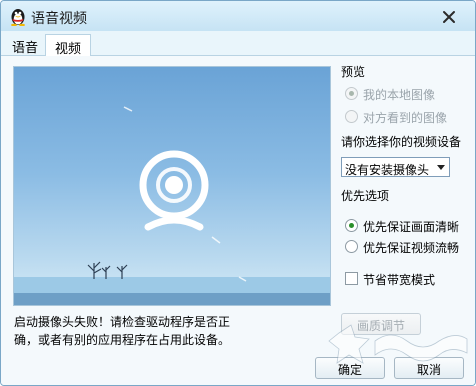 The width and height of the screenshot is (476, 386). I want to click on close-icon, so click(449, 17).